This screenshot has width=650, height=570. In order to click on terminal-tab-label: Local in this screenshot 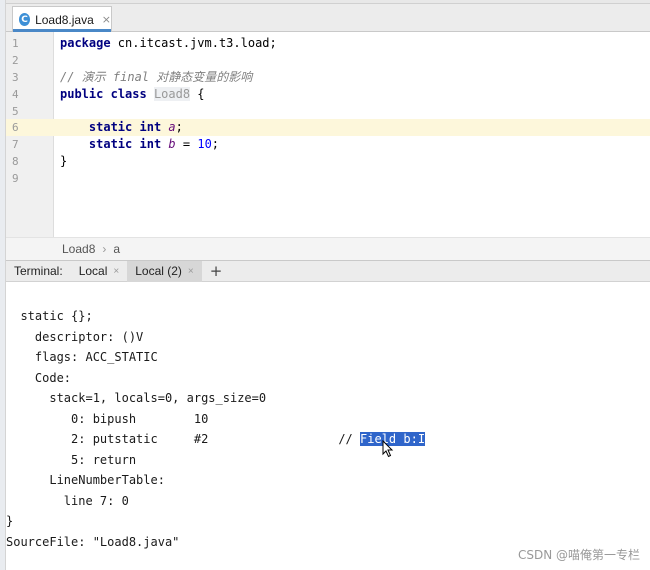, I will do `click(93, 271)`.